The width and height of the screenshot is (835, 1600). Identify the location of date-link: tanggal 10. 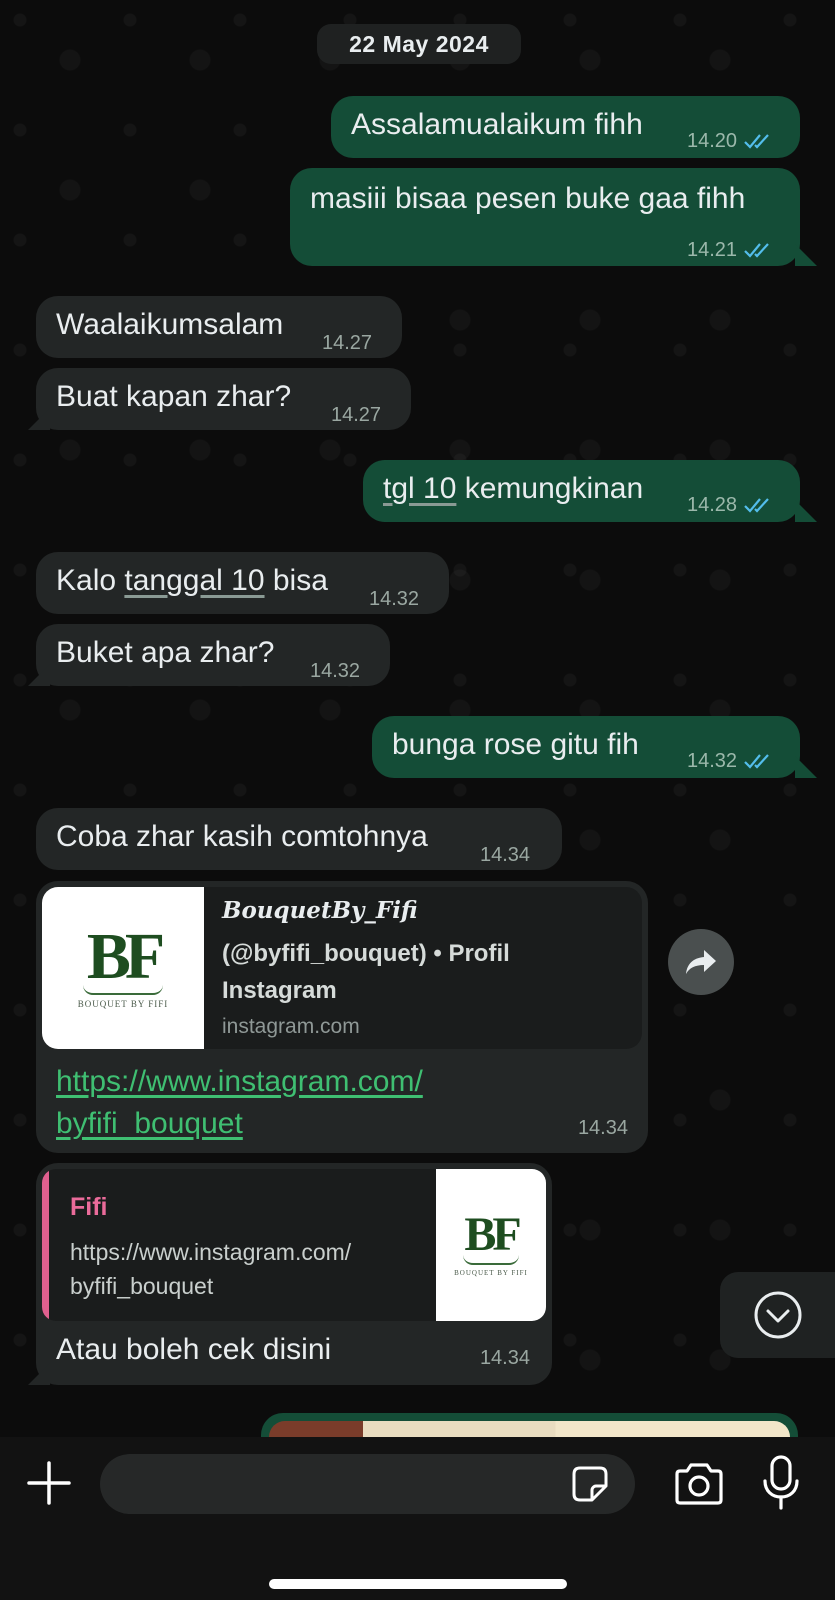
(194, 580).